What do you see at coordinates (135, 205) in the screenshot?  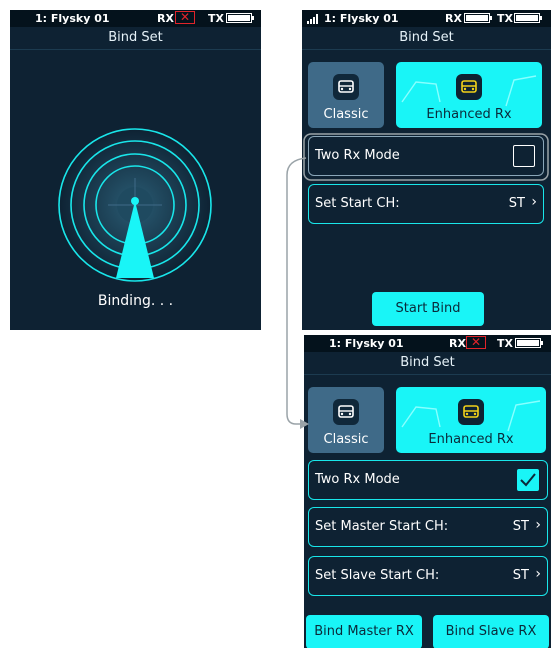 I see `radar-icon` at bounding box center [135, 205].